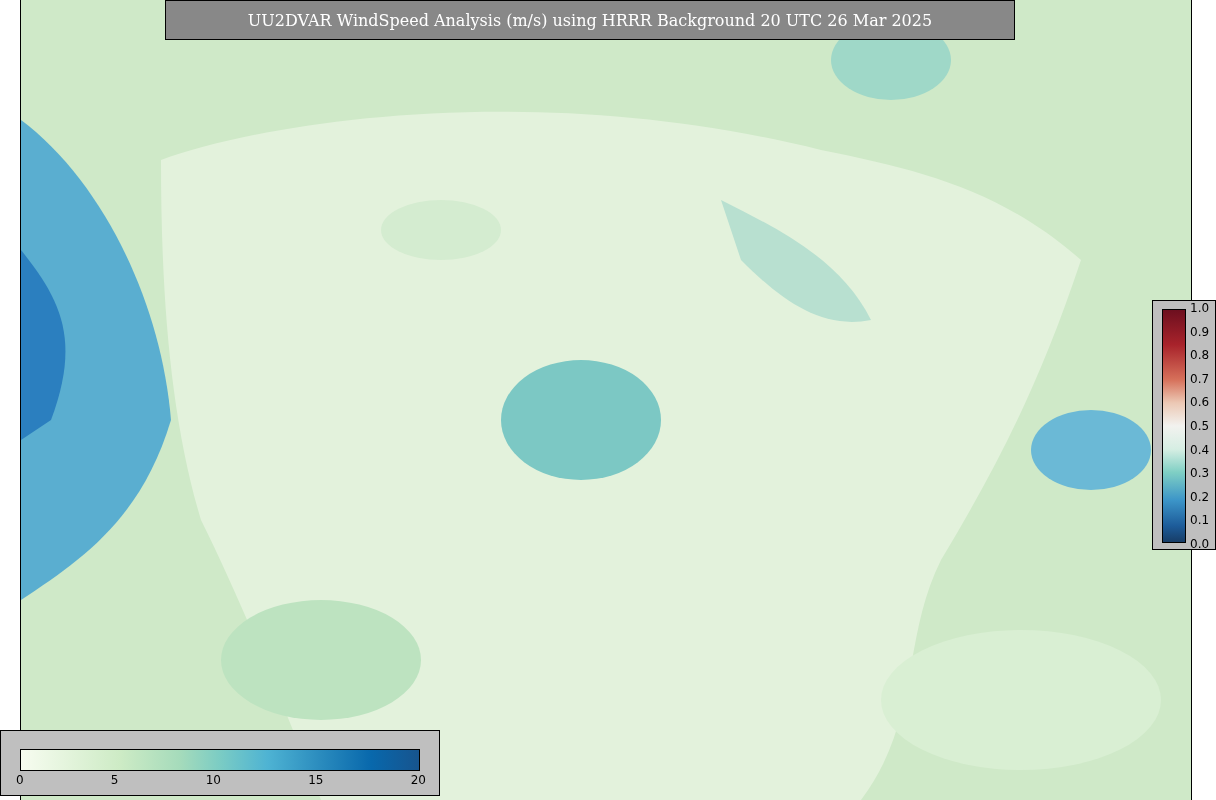 The width and height of the screenshot is (1216, 800). Describe the element at coordinates (1200, 425) in the screenshot. I see `tick-label: 0.5` at that location.